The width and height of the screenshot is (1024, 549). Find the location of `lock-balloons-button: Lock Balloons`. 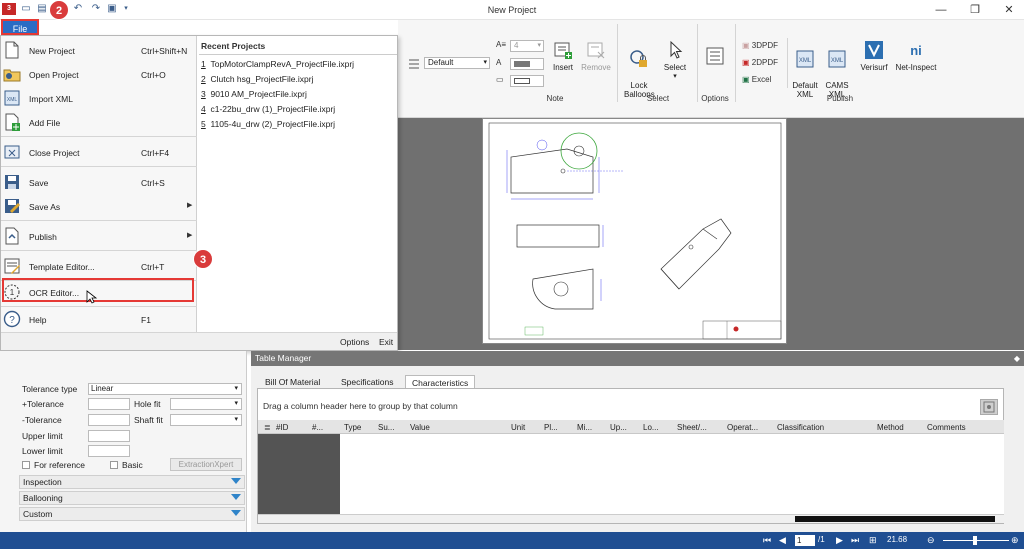

lock-balloons-button: Lock Balloons is located at coordinates (639, 69).